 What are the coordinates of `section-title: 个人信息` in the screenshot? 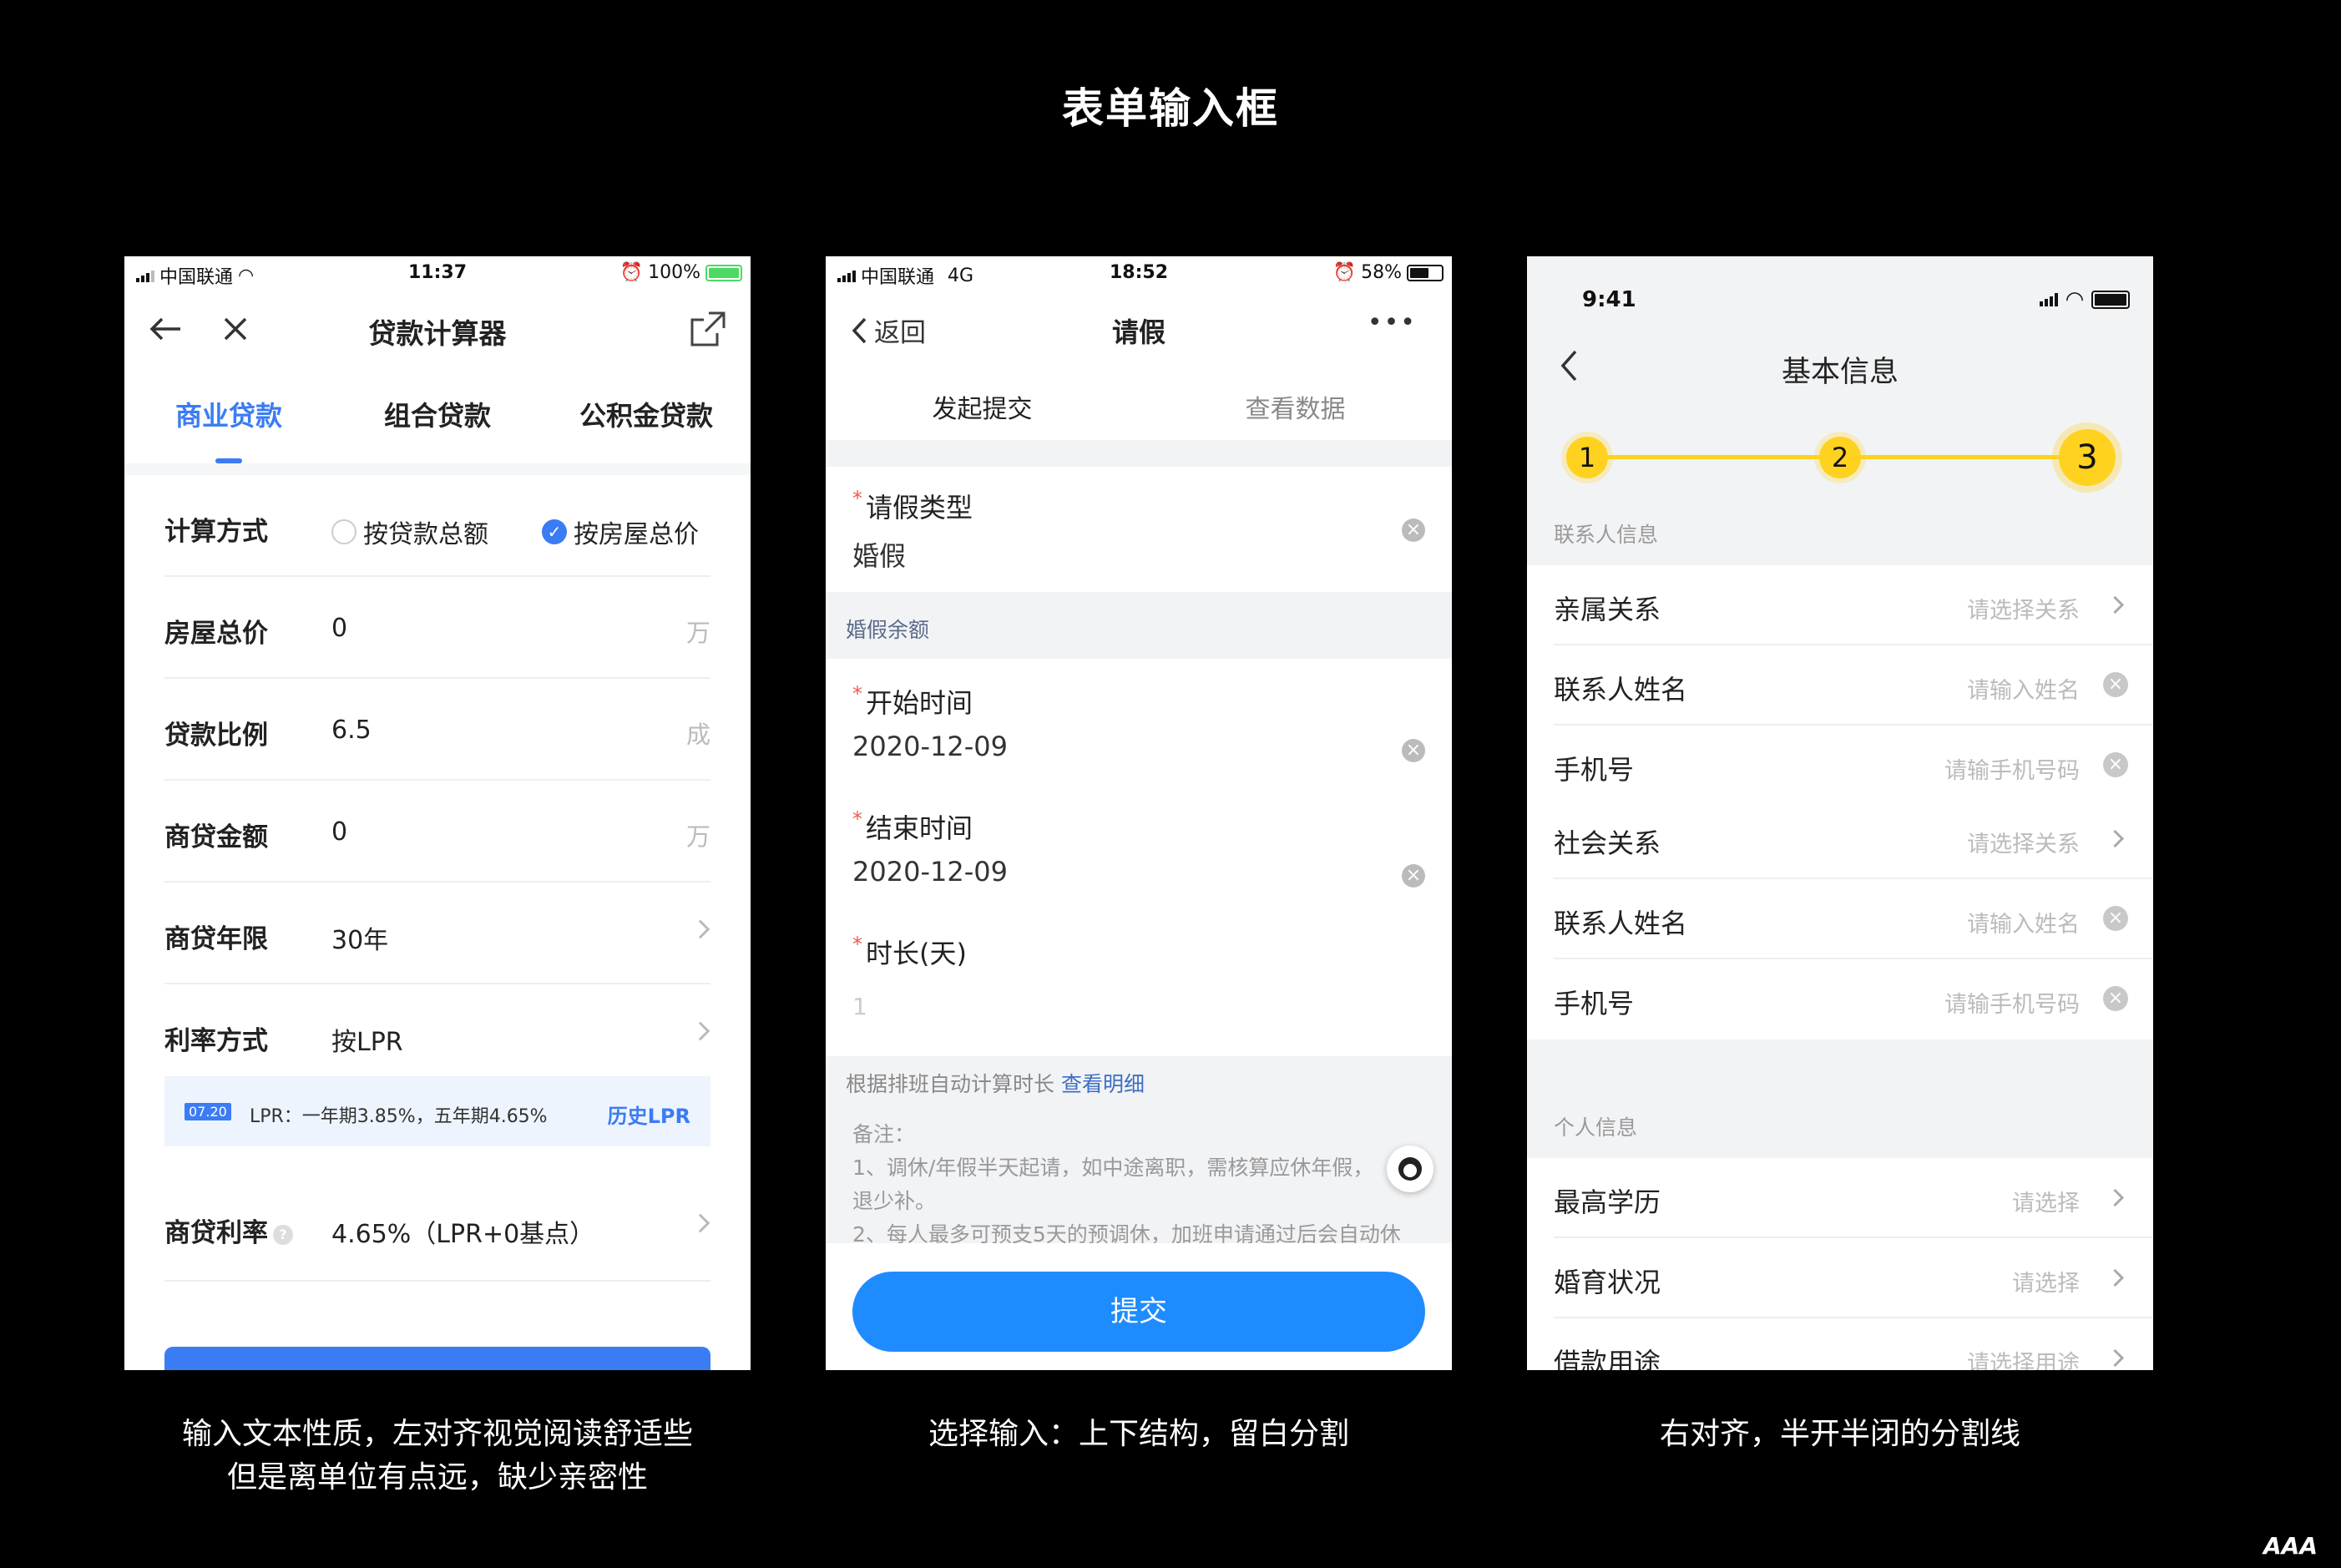 It's located at (1596, 1127).